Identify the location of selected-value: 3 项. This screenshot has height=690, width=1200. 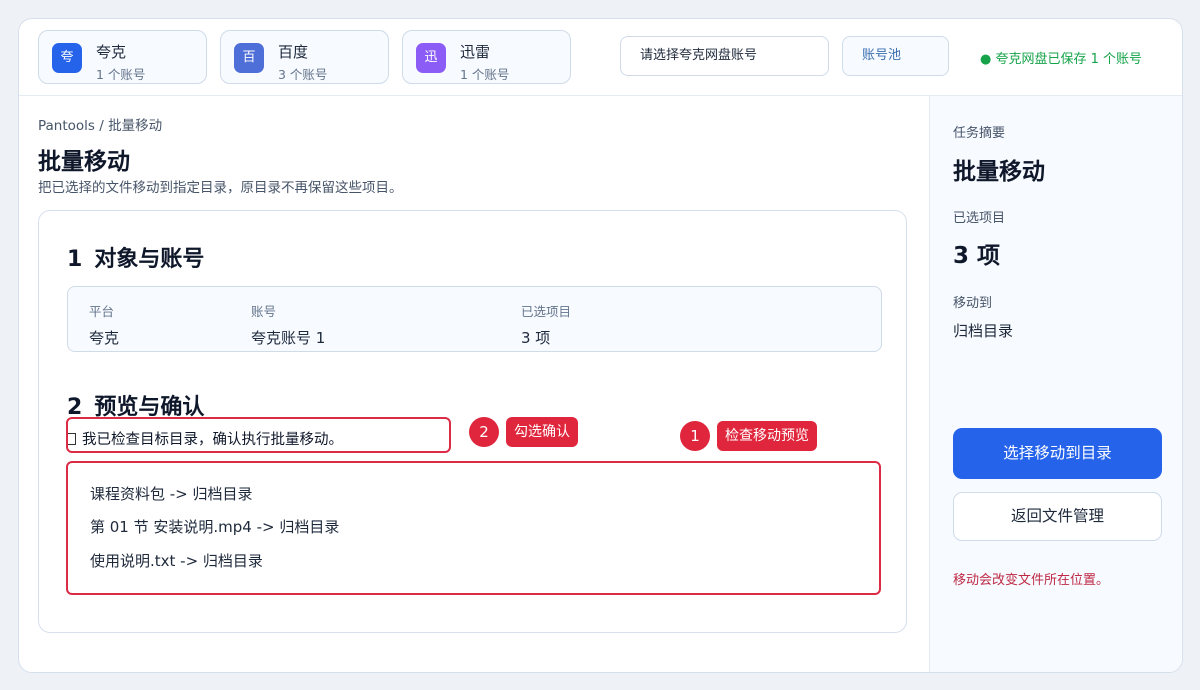
(977, 256).